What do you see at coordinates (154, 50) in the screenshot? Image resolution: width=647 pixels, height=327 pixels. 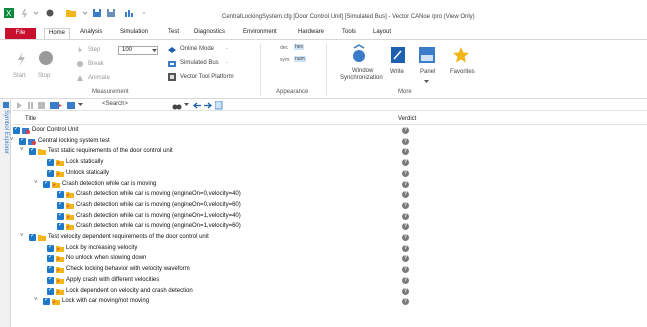 I see `chevron-down-icon` at bounding box center [154, 50].